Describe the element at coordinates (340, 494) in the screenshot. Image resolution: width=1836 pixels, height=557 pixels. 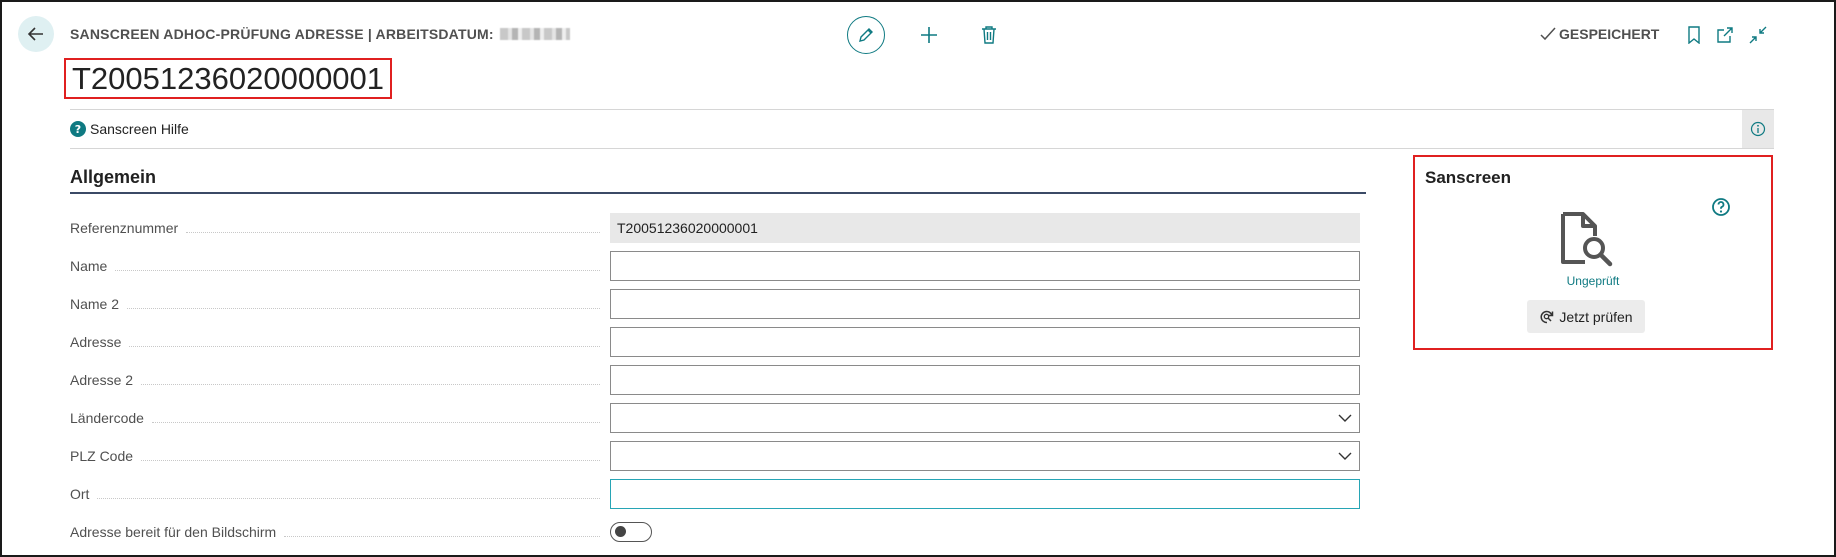
I see `field-label: Ort` at that location.